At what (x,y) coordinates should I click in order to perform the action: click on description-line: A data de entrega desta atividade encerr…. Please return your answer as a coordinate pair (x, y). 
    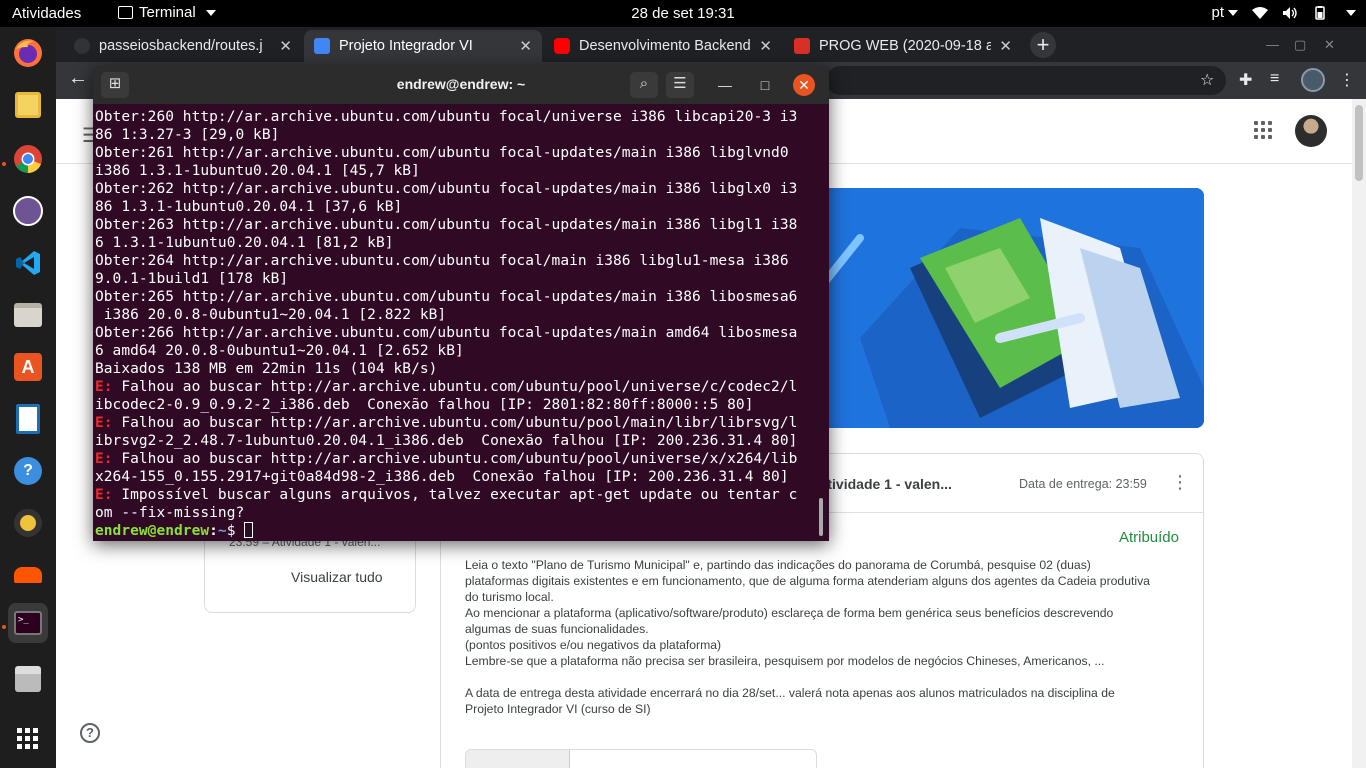
    Looking at the image, I should click on (790, 693).